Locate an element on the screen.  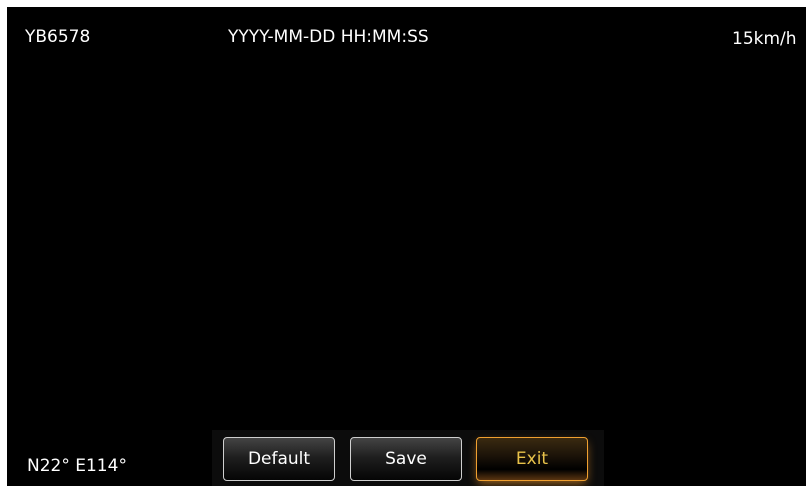
default-button: Default is located at coordinates (279, 459).